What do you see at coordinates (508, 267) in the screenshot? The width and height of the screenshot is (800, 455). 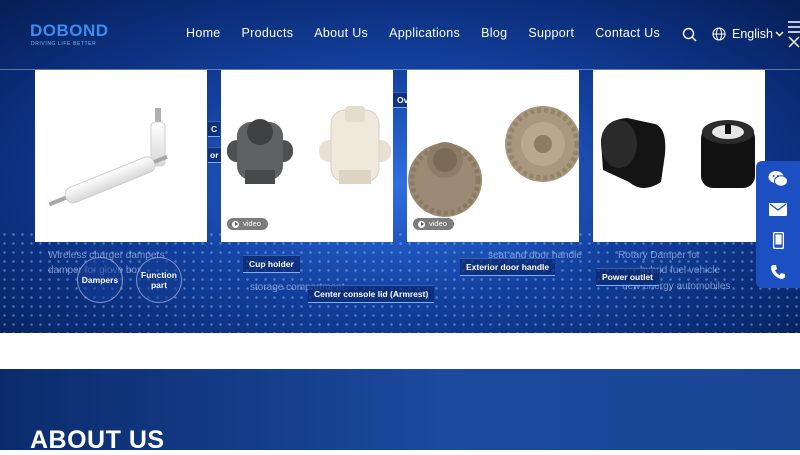 I see `exterior-door-handle-label: Exterior door handle` at bounding box center [508, 267].